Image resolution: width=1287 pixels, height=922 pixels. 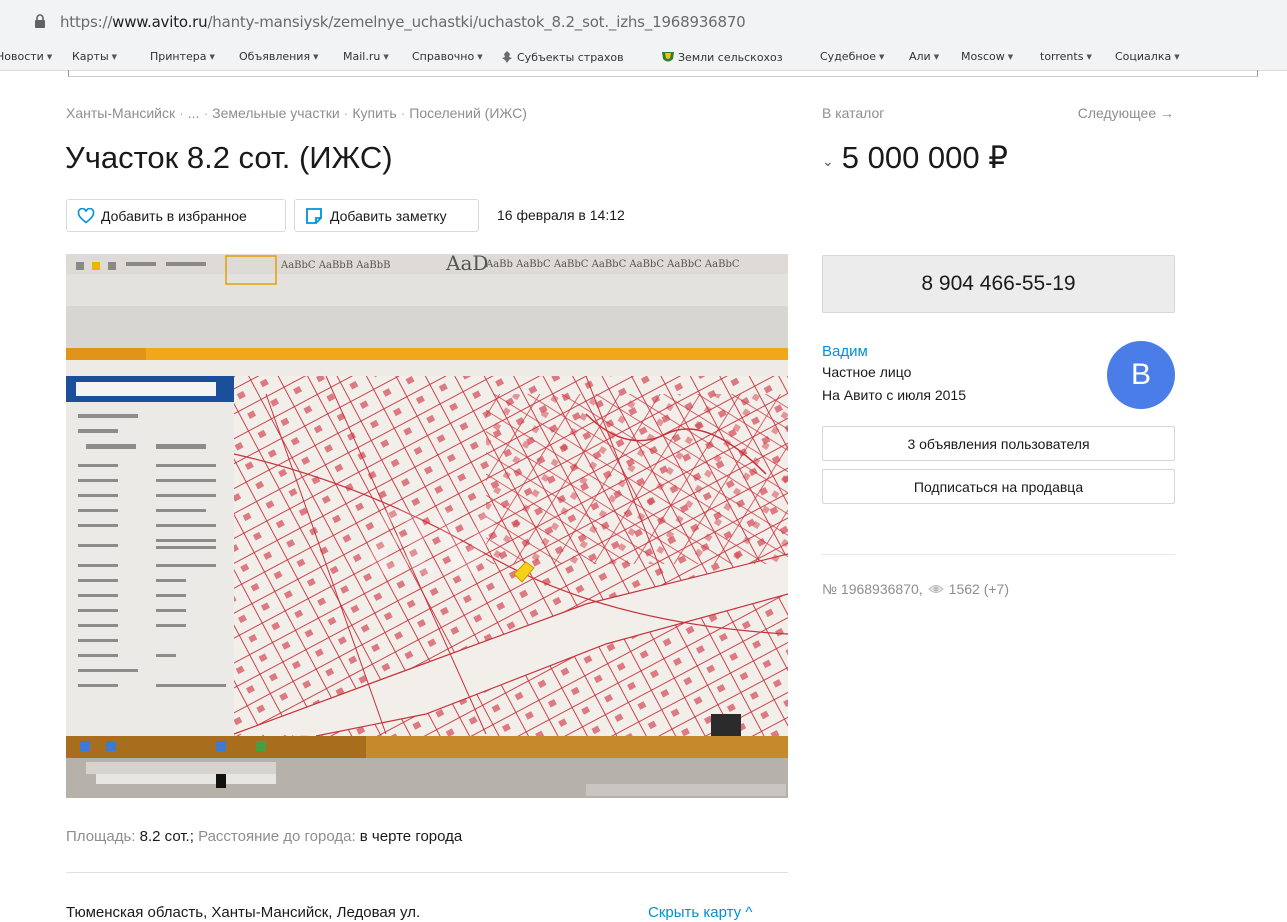 I want to click on area-value: 8.2 сот.;, so click(x=166, y=836).